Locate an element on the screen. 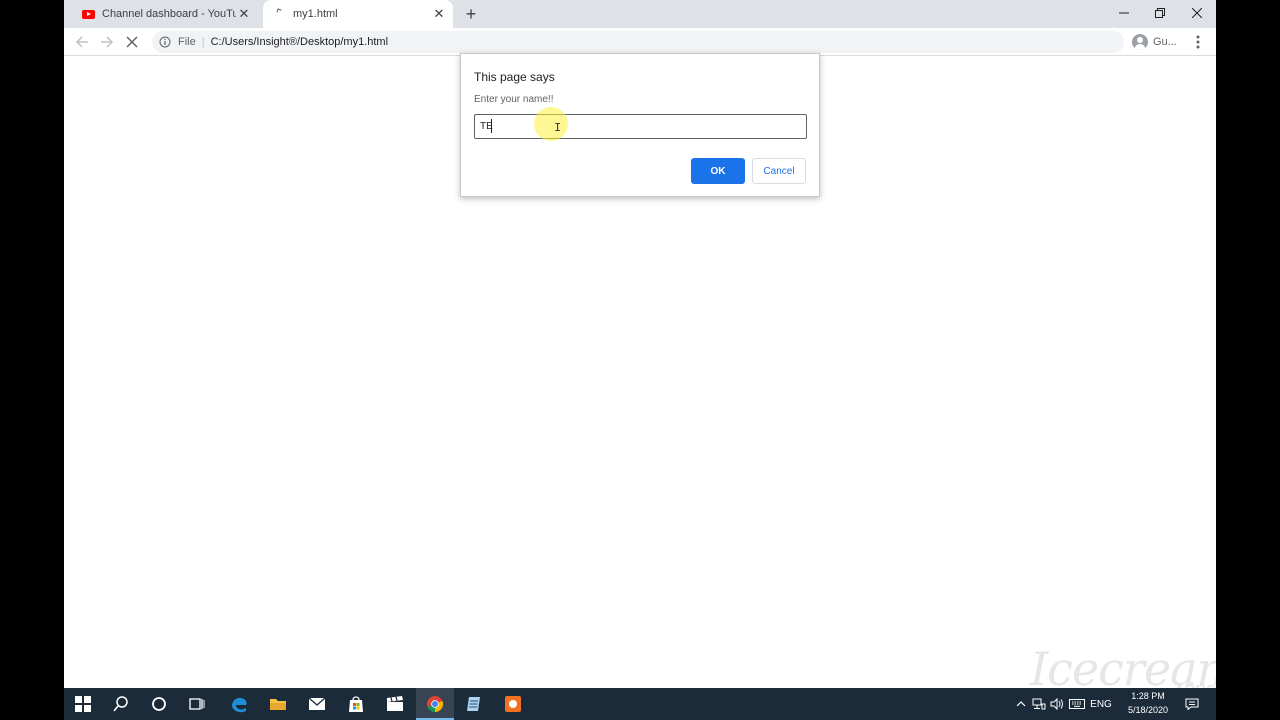 This screenshot has height=720, width=1280. taskbar-recorder is located at coordinates (513, 704).